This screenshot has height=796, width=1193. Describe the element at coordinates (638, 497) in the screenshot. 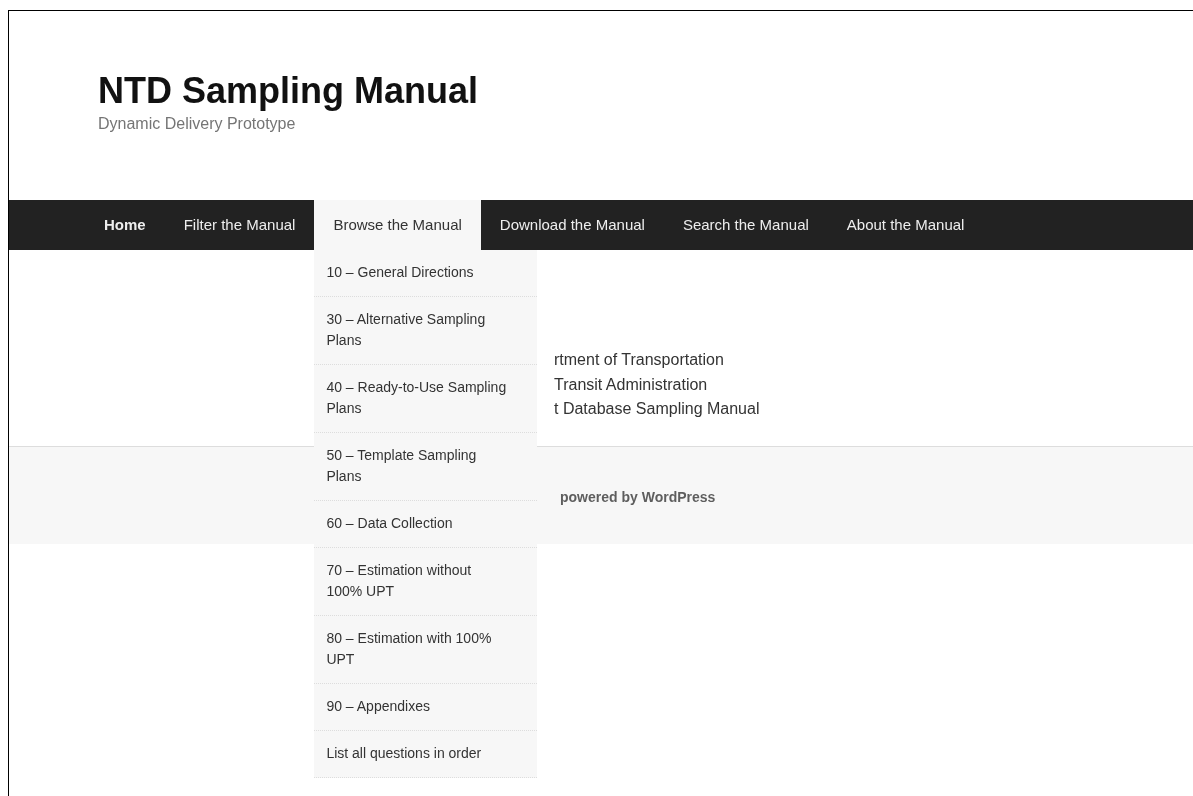

I see `footer-credit: powered by WordPress` at that location.